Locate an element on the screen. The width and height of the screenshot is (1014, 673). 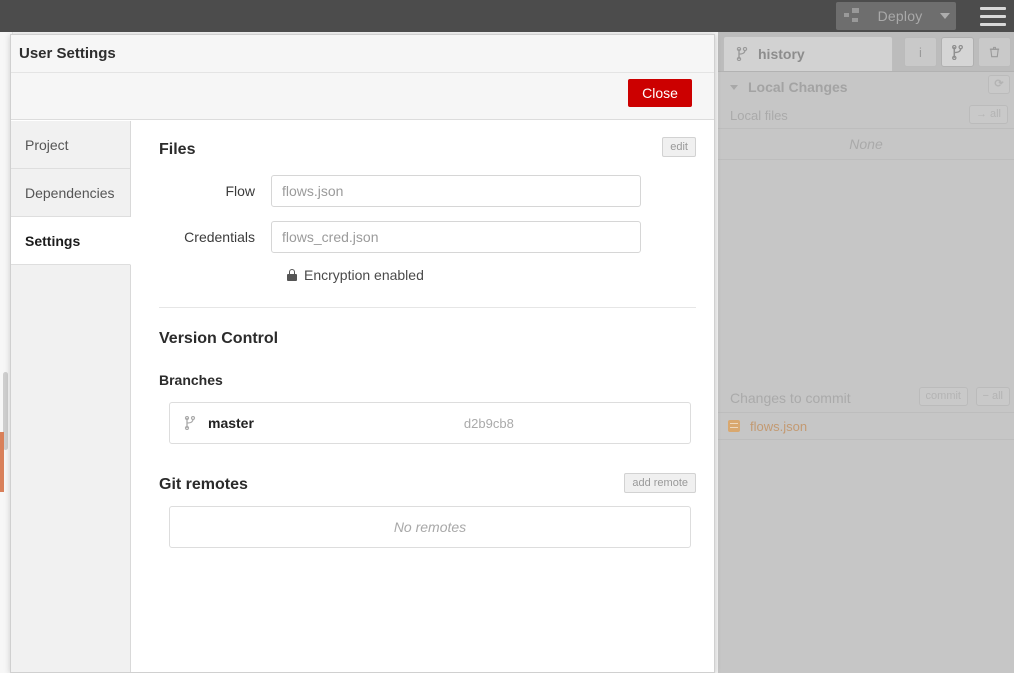
lock-icon is located at coordinates (292, 275).